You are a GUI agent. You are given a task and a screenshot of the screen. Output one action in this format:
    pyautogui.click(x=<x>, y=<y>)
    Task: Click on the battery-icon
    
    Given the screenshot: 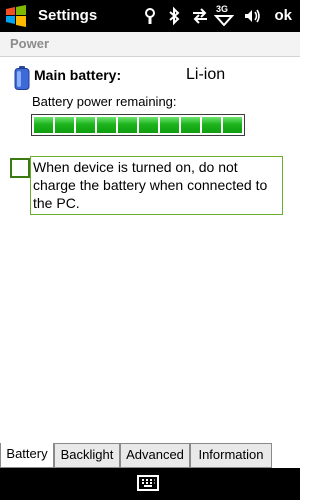 What is the action you would take?
    pyautogui.click(x=22, y=78)
    